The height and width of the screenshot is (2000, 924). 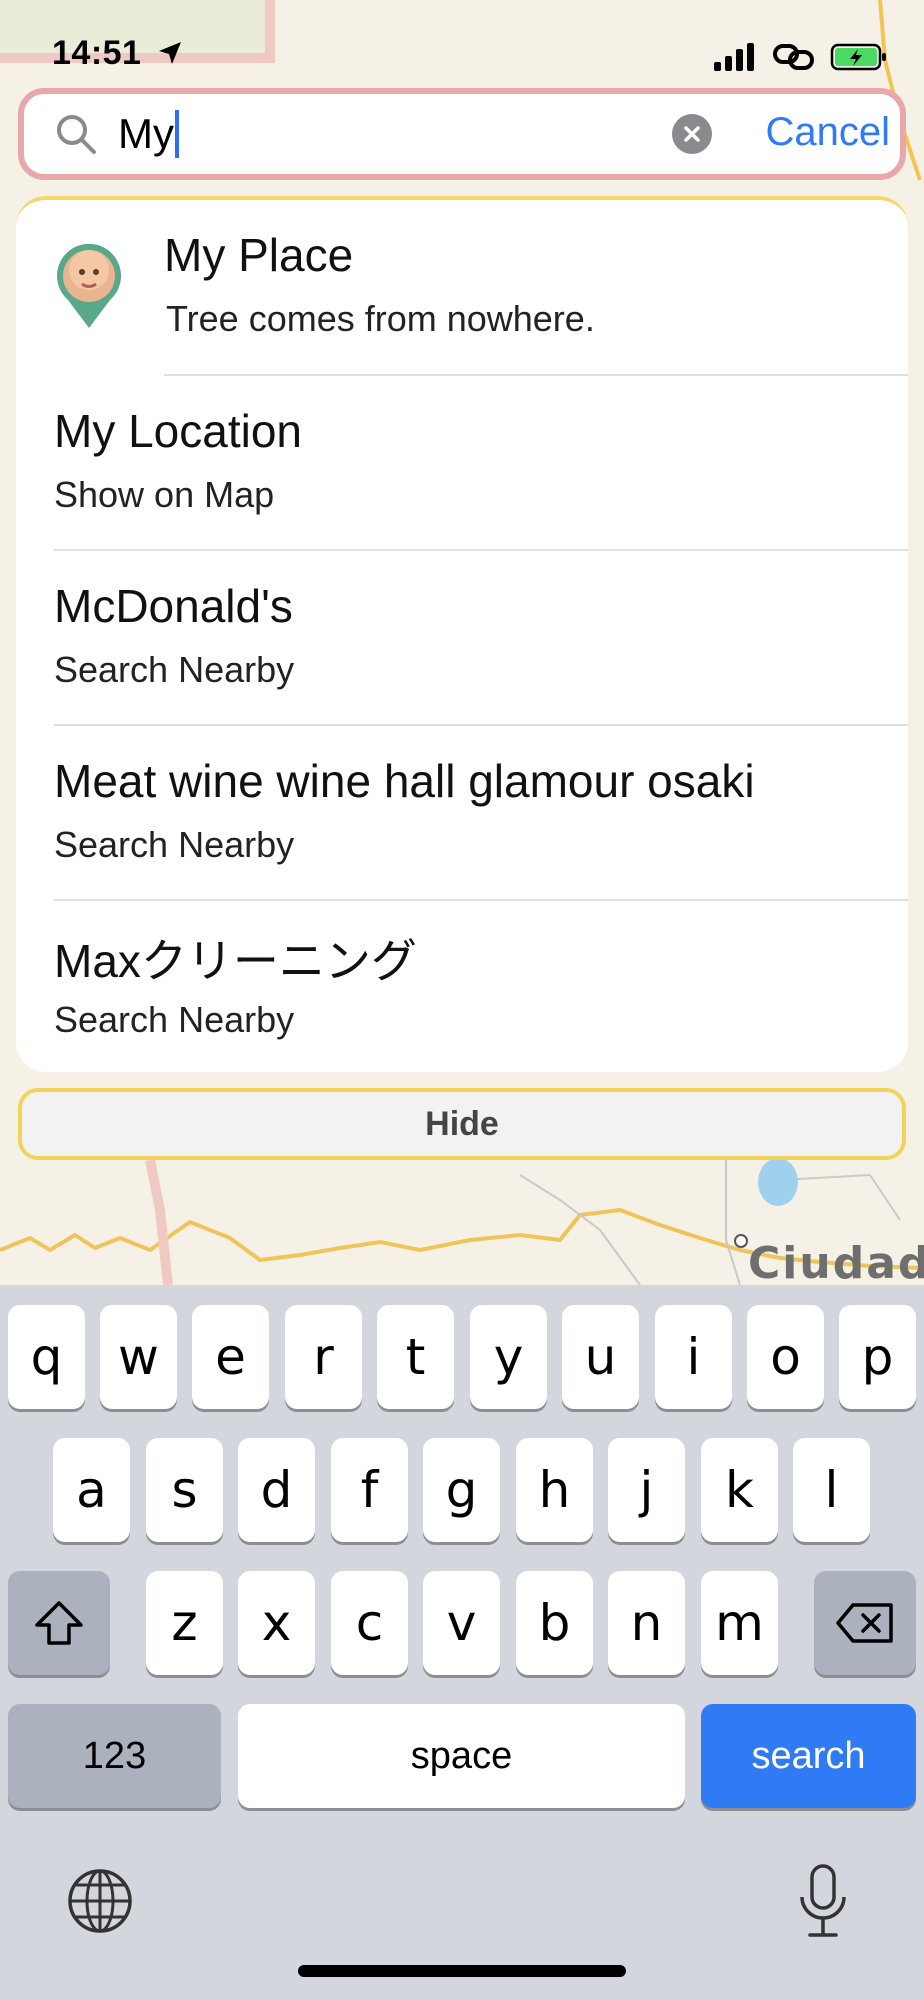 I want to click on backspace-key, so click(x=865, y=1623).